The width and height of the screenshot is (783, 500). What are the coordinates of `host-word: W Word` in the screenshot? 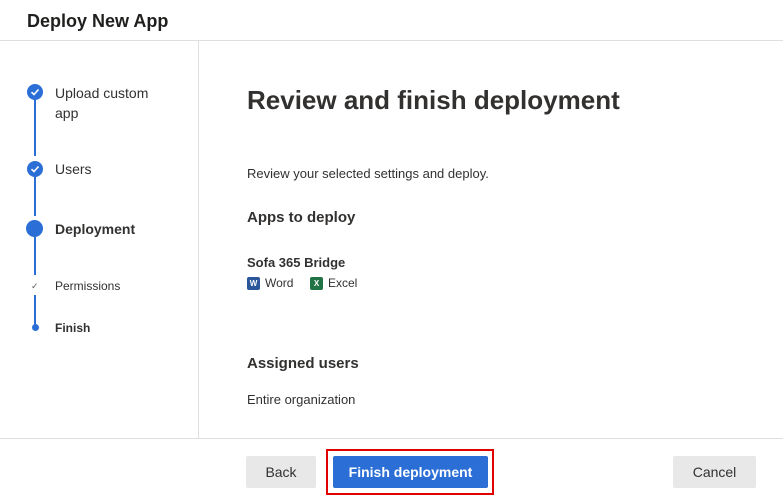 It's located at (270, 283).